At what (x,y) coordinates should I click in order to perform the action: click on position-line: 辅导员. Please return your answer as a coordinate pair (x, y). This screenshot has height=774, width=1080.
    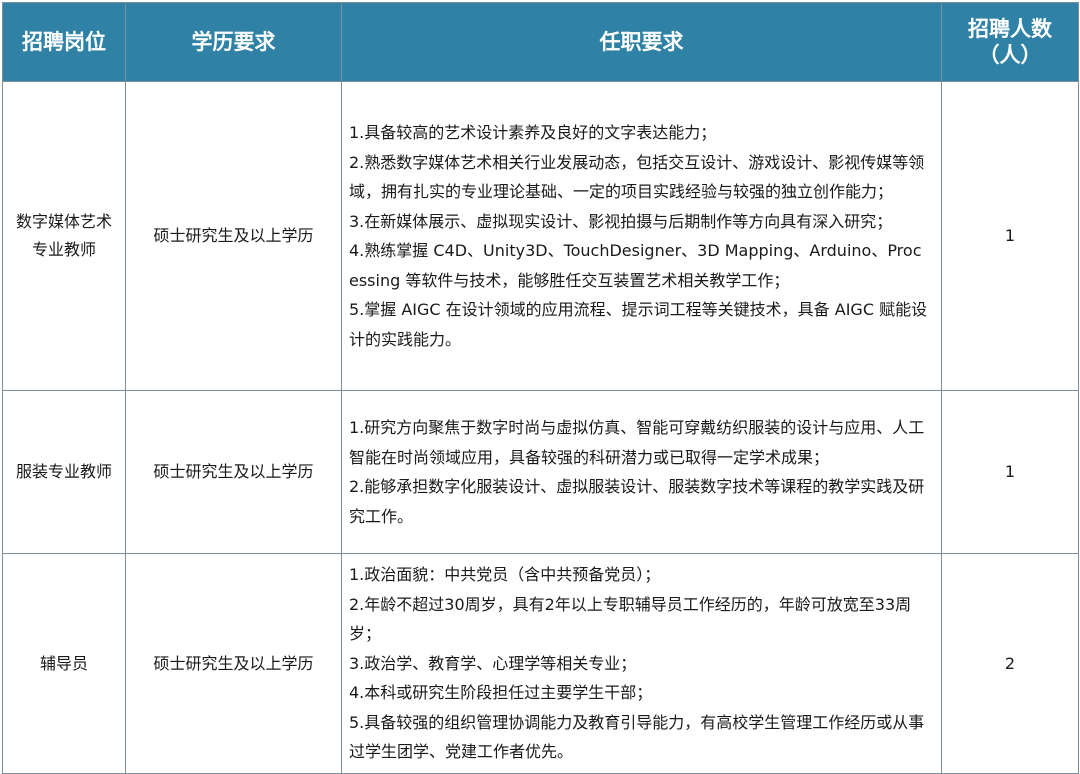
    Looking at the image, I should click on (63, 663).